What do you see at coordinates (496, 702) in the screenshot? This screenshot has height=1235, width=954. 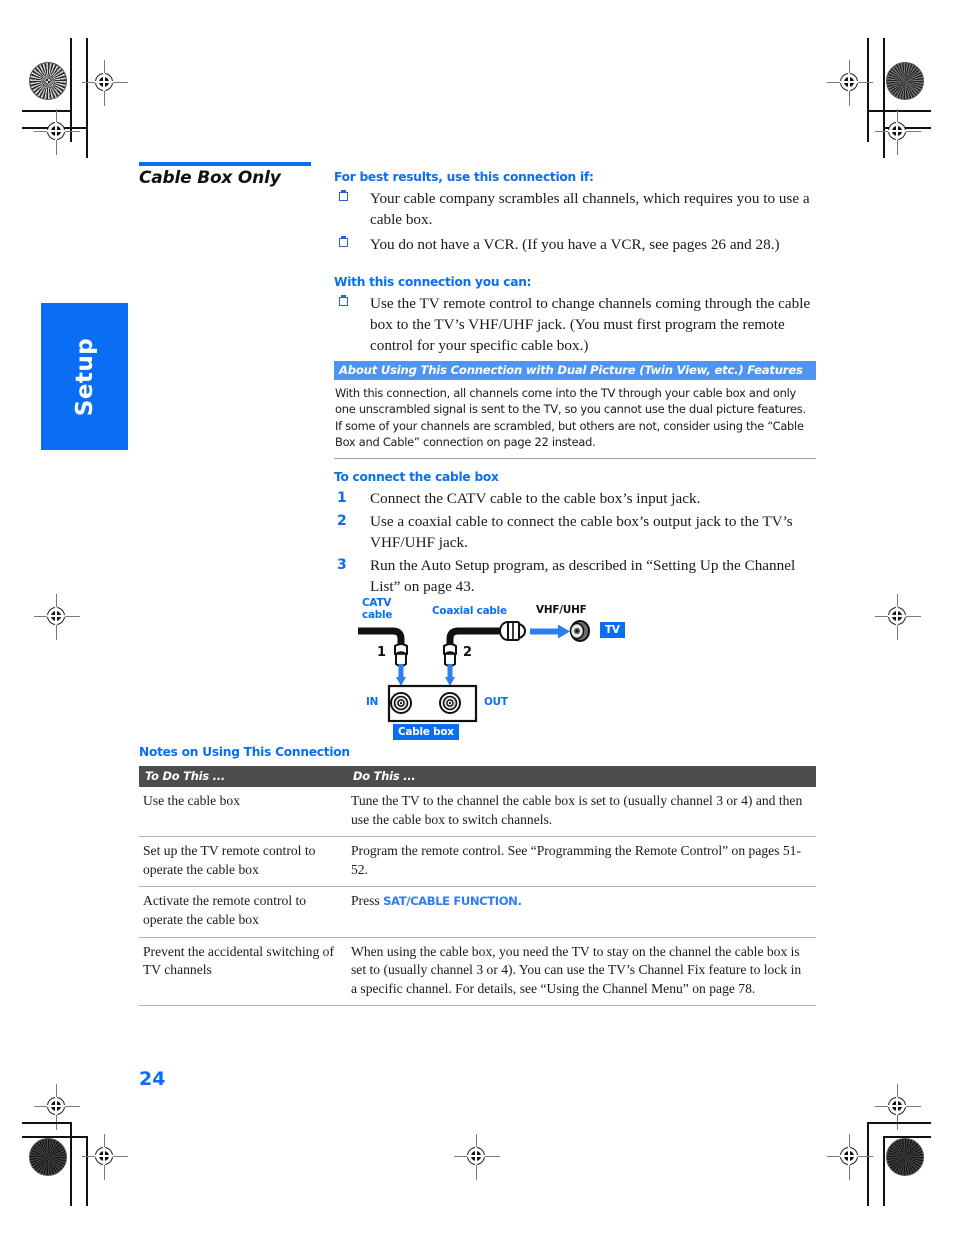 I see `out-label: OUT` at bounding box center [496, 702].